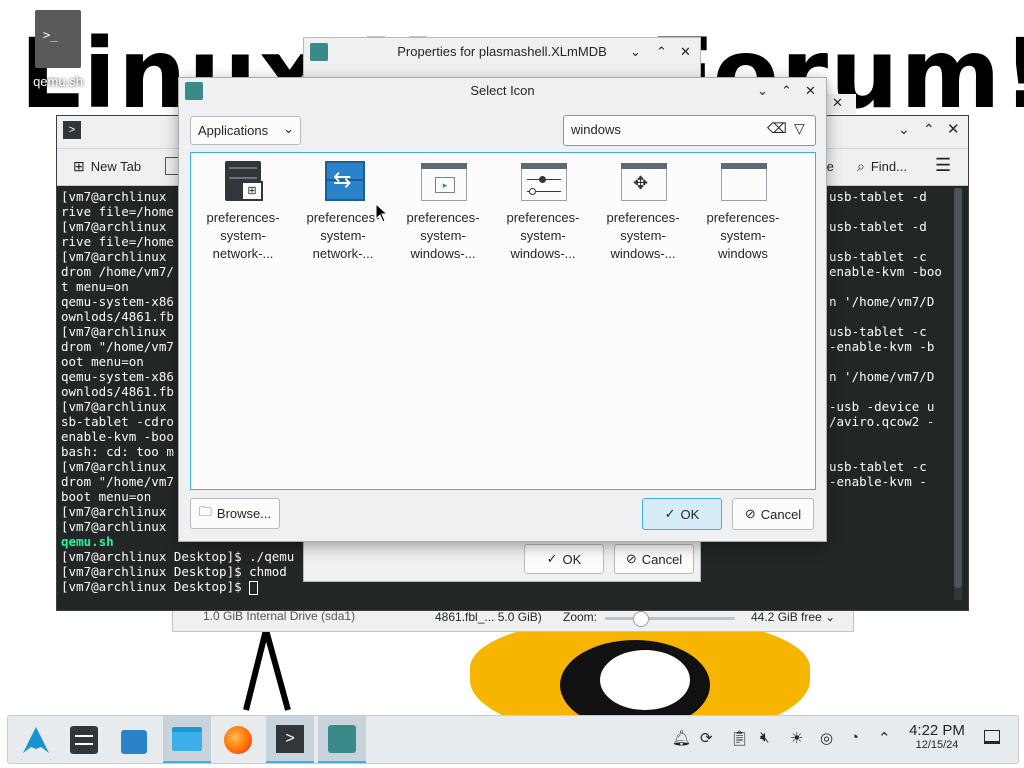 This screenshot has width=1024, height=768. I want to click on background-window-titlebar: ✕, so click(841, 104).